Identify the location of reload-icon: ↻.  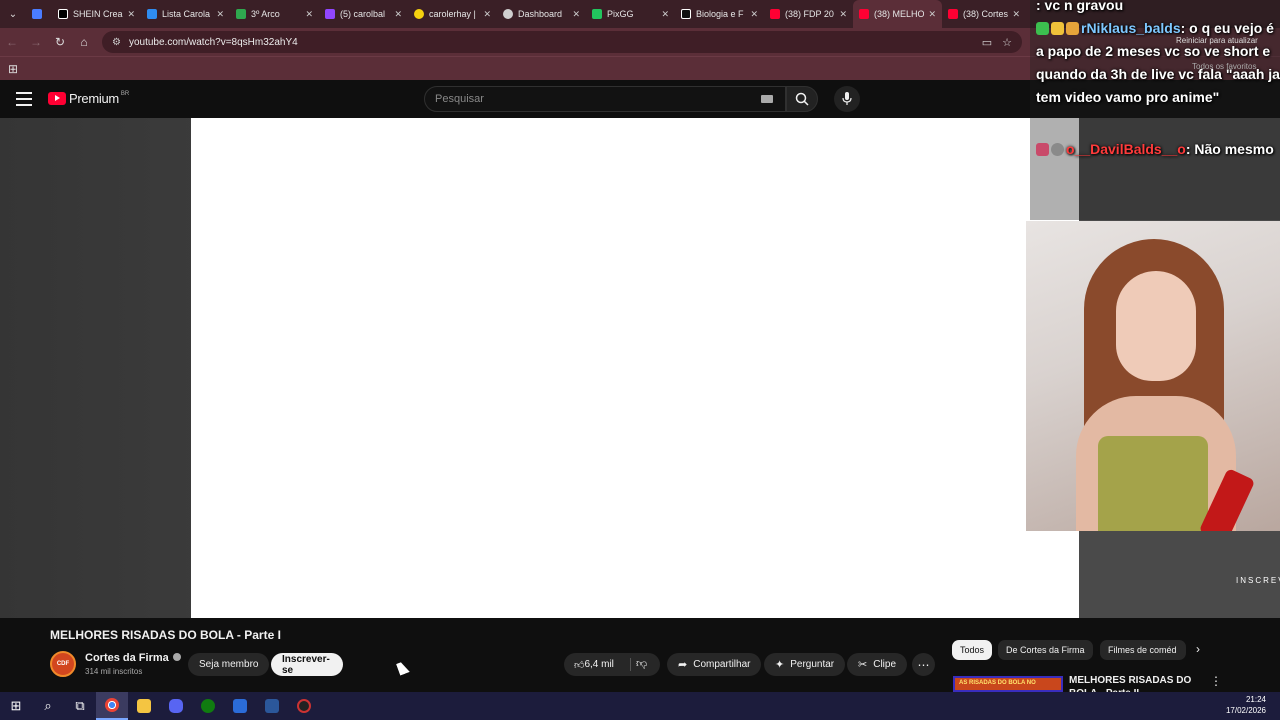
(60, 42).